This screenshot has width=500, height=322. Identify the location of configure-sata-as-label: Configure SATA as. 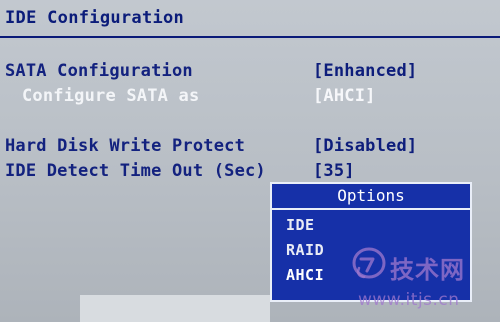
(110, 96).